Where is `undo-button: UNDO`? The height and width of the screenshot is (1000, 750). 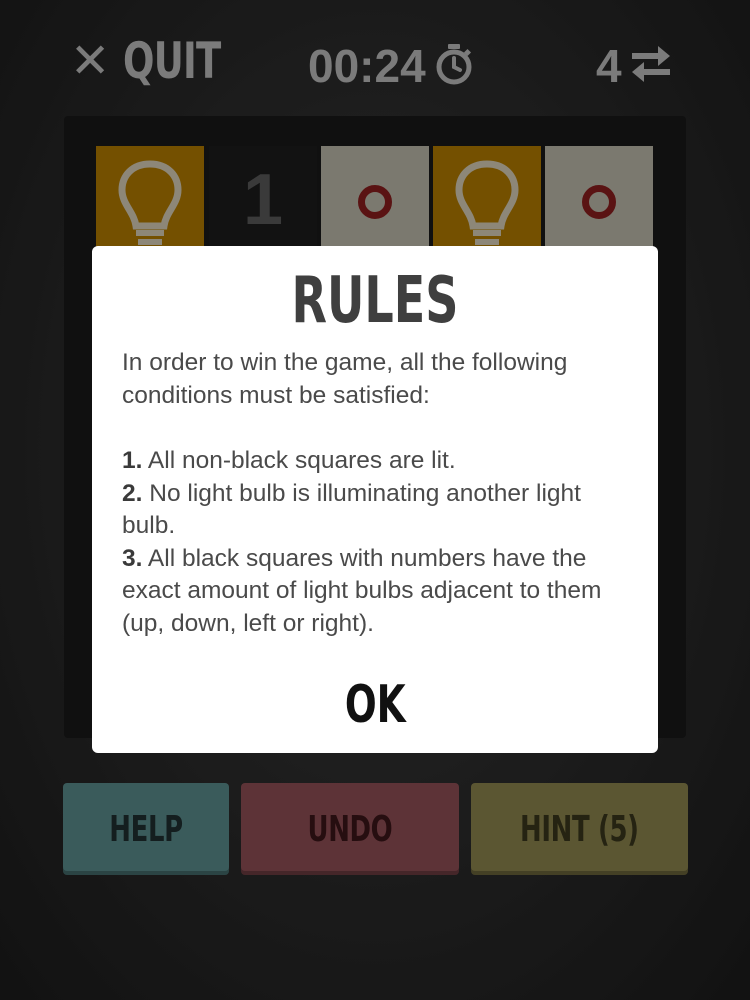 undo-button: UNDO is located at coordinates (350, 829).